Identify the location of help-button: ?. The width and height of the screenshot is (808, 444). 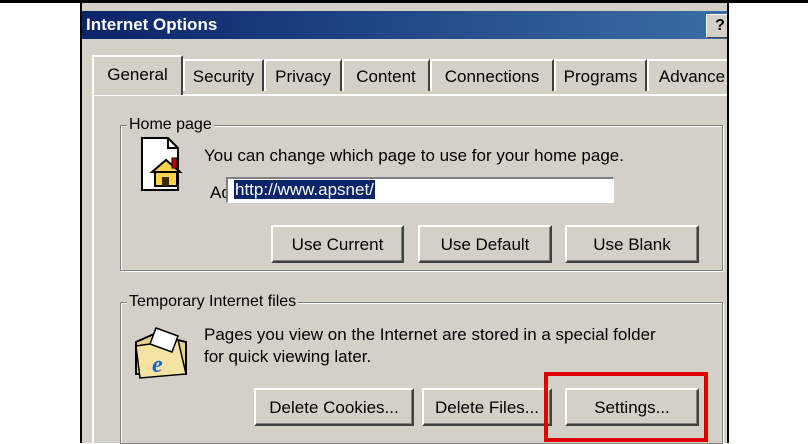
(716, 26).